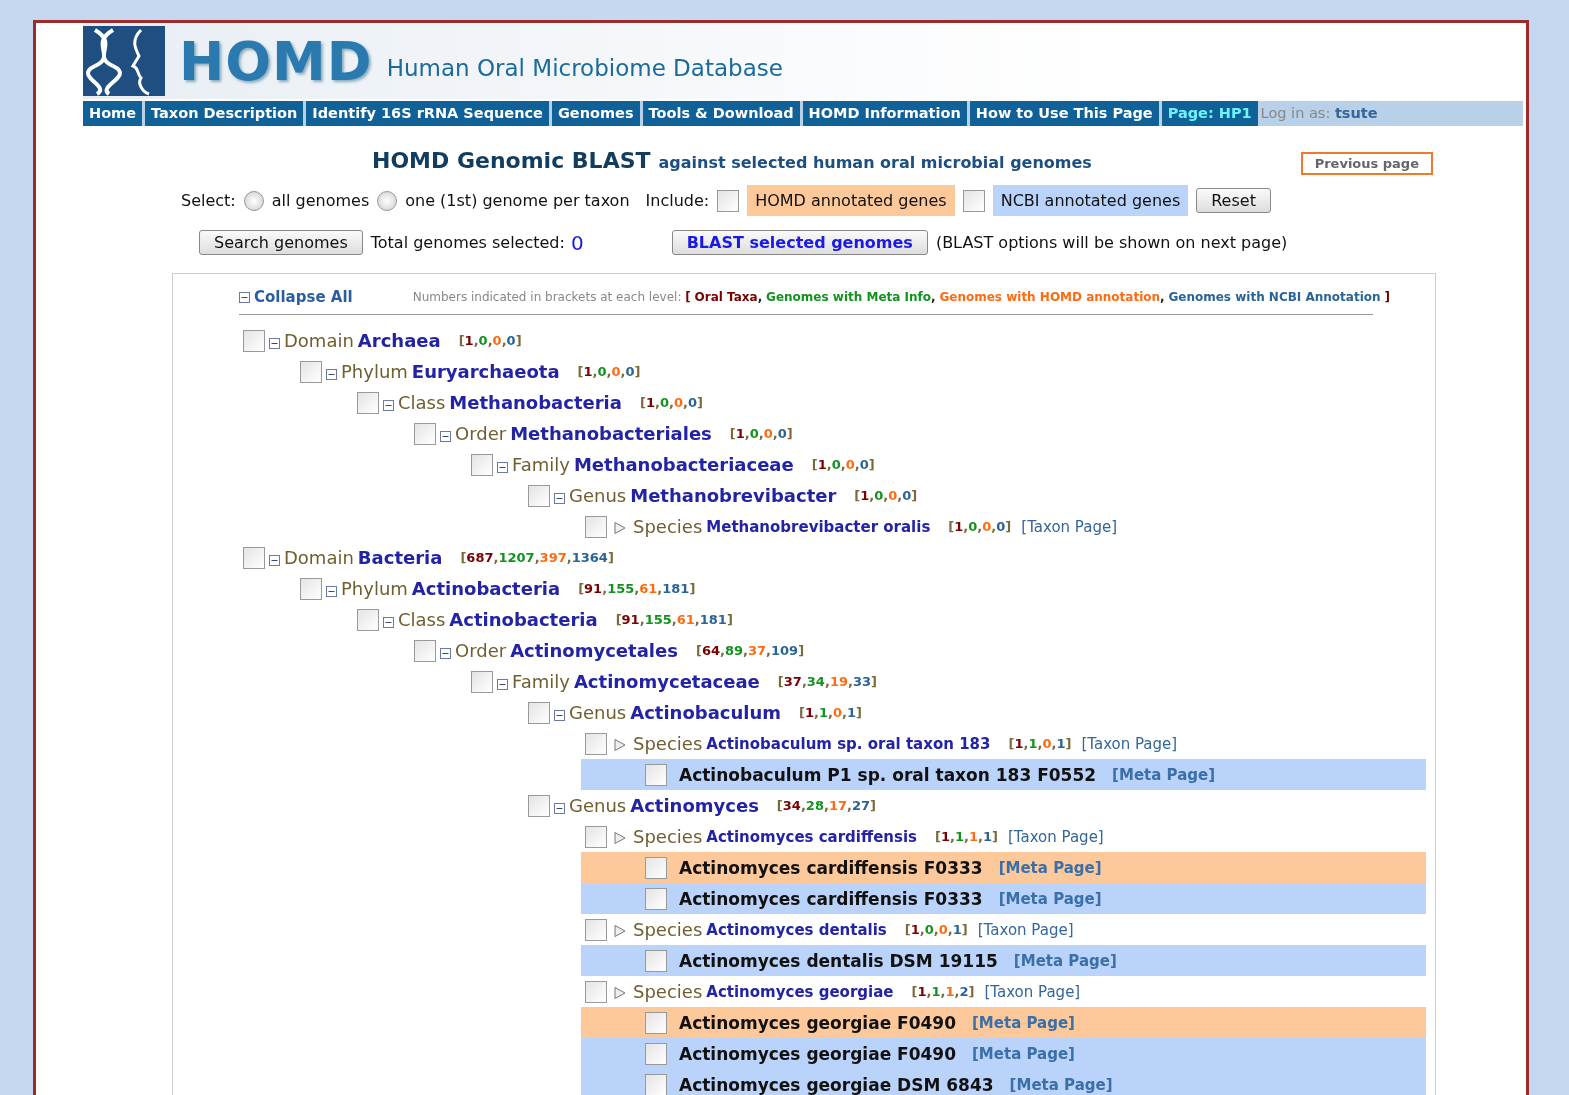 The width and height of the screenshot is (1569, 1095). I want to click on taxon-link: Actinomyces georgiae, so click(800, 991).